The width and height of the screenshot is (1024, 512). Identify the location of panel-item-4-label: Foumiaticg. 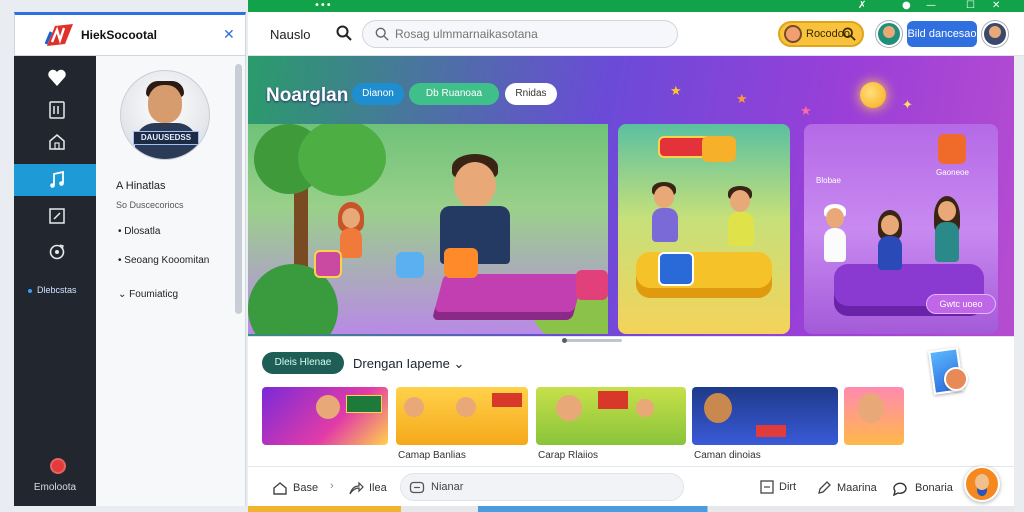
(154, 294).